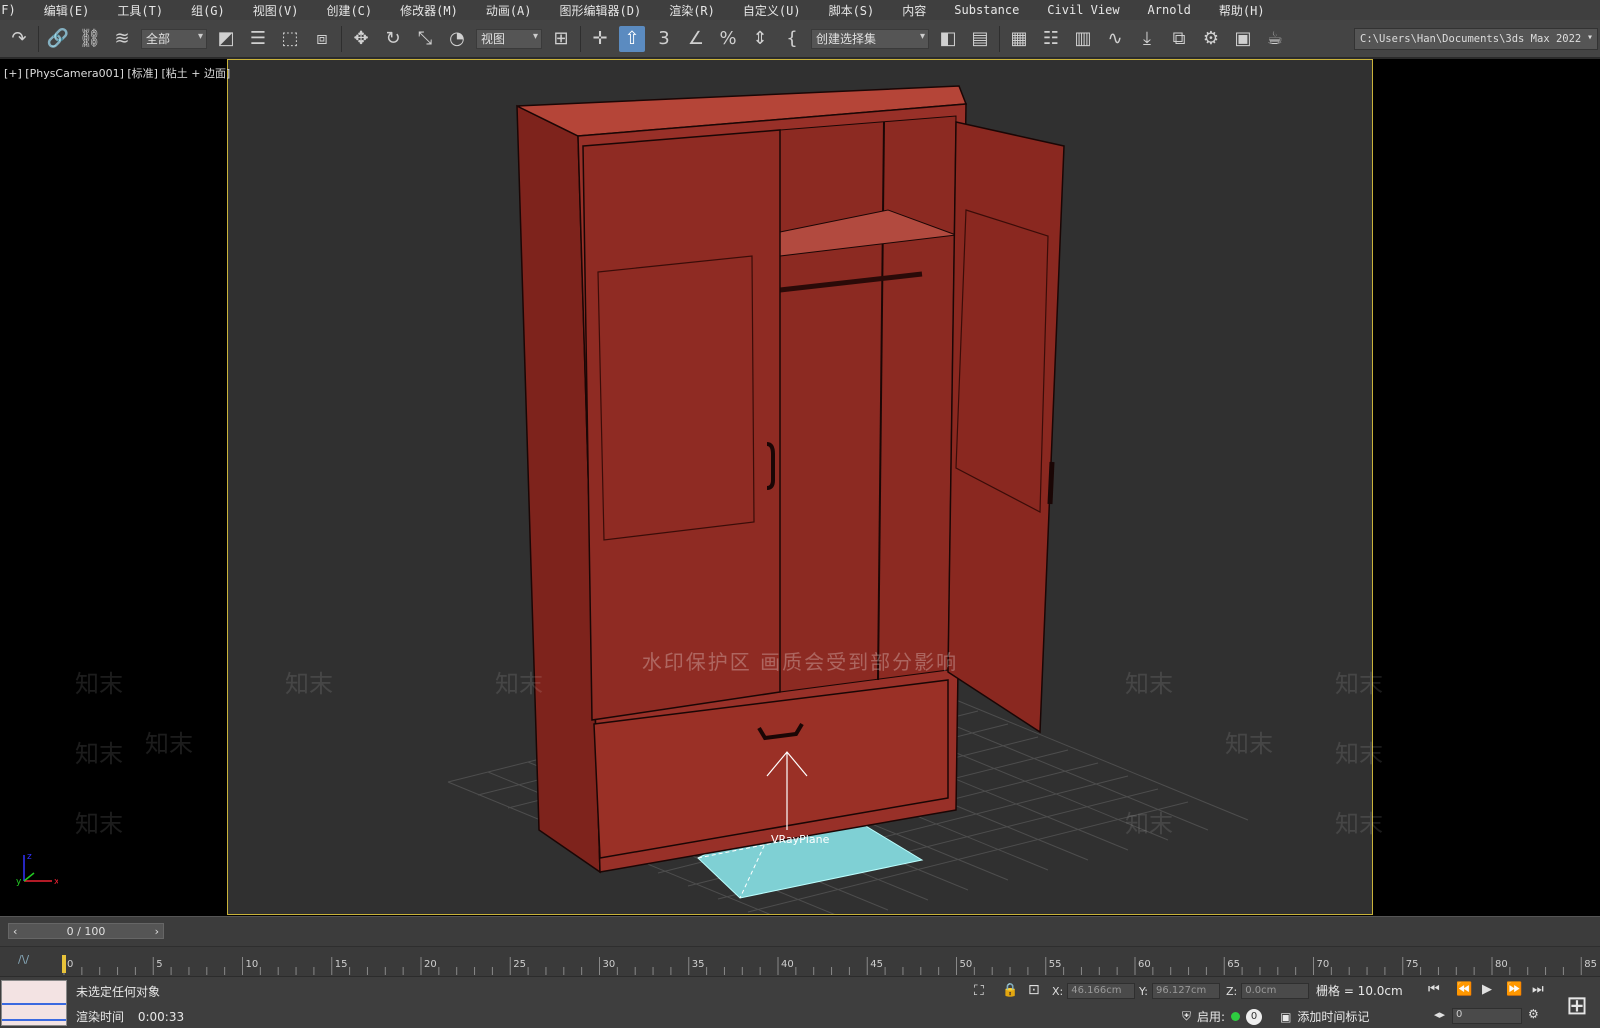  What do you see at coordinates (425, 39) in the screenshot?
I see `scale-icon: ⤡` at bounding box center [425, 39].